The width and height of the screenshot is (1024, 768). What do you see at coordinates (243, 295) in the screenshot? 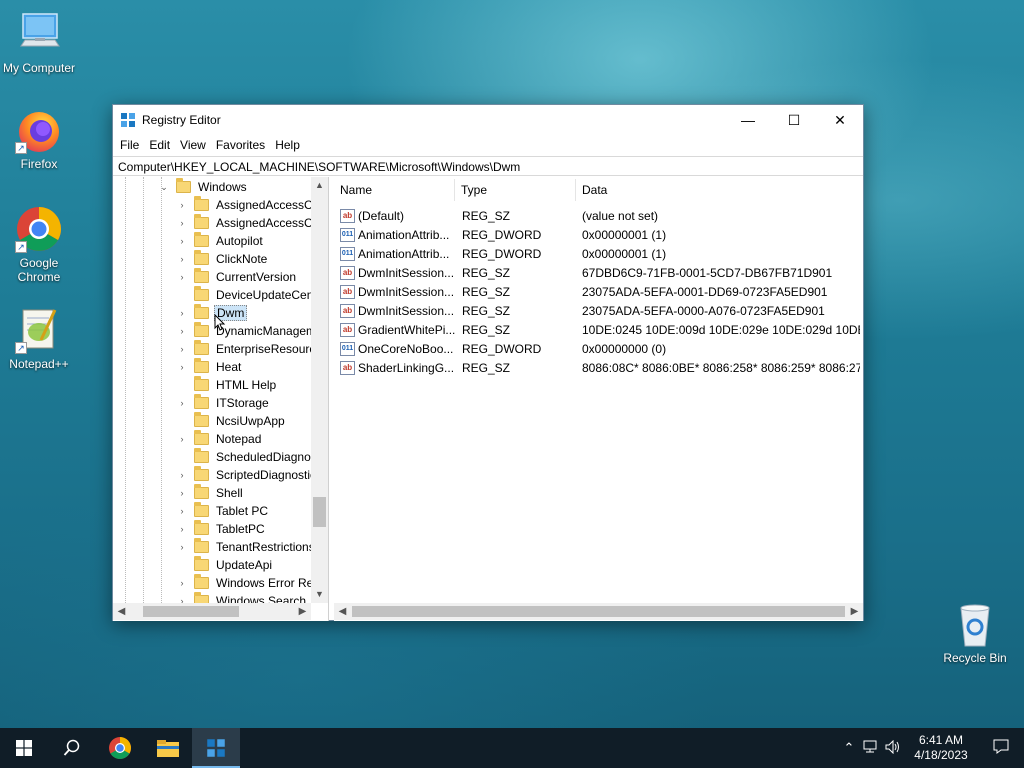
I see `tree-item: DeviceUpdateCente` at bounding box center [243, 295].